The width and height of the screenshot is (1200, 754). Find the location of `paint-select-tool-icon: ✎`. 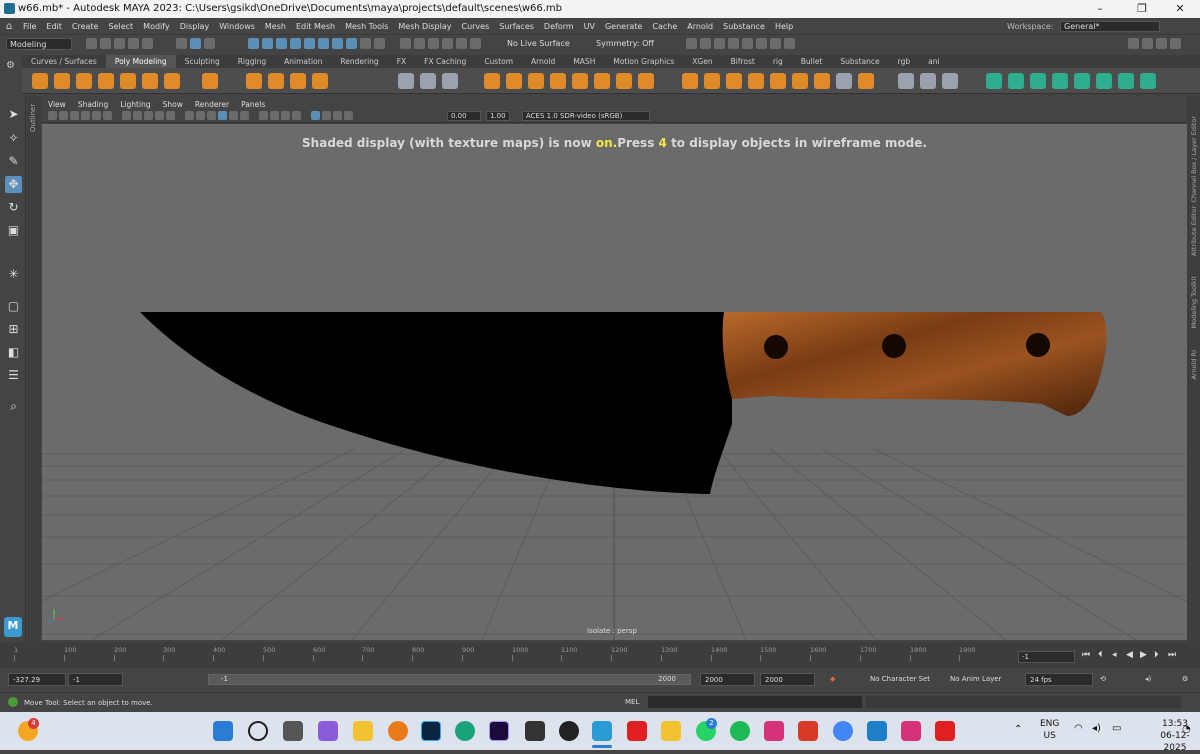

paint-select-tool-icon: ✎ is located at coordinates (13, 161).